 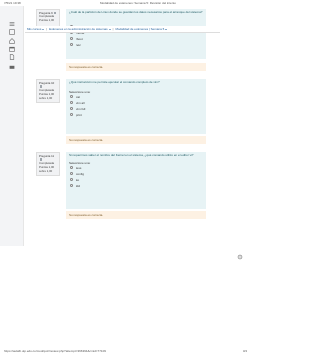 I want to click on home-icon, so click(x=12, y=40).